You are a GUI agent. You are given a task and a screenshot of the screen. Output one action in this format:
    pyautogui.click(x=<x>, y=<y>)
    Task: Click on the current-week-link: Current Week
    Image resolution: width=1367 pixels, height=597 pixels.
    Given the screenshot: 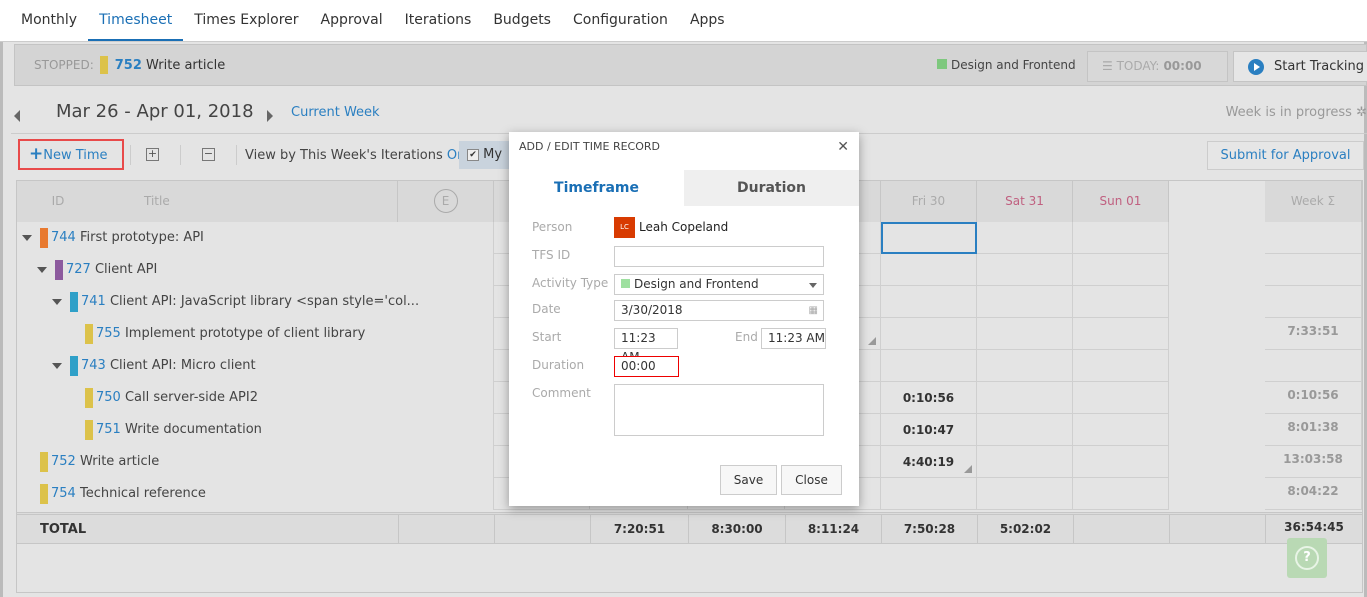 What is the action you would take?
    pyautogui.click(x=335, y=112)
    